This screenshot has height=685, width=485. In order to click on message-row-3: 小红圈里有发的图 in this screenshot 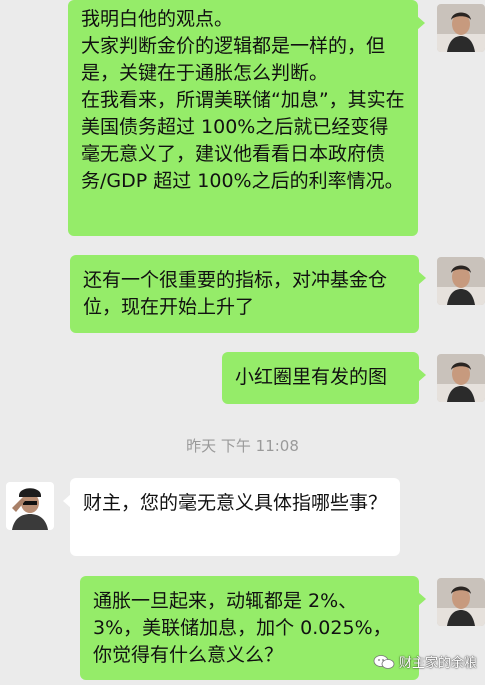, I will do `click(242, 380)`.